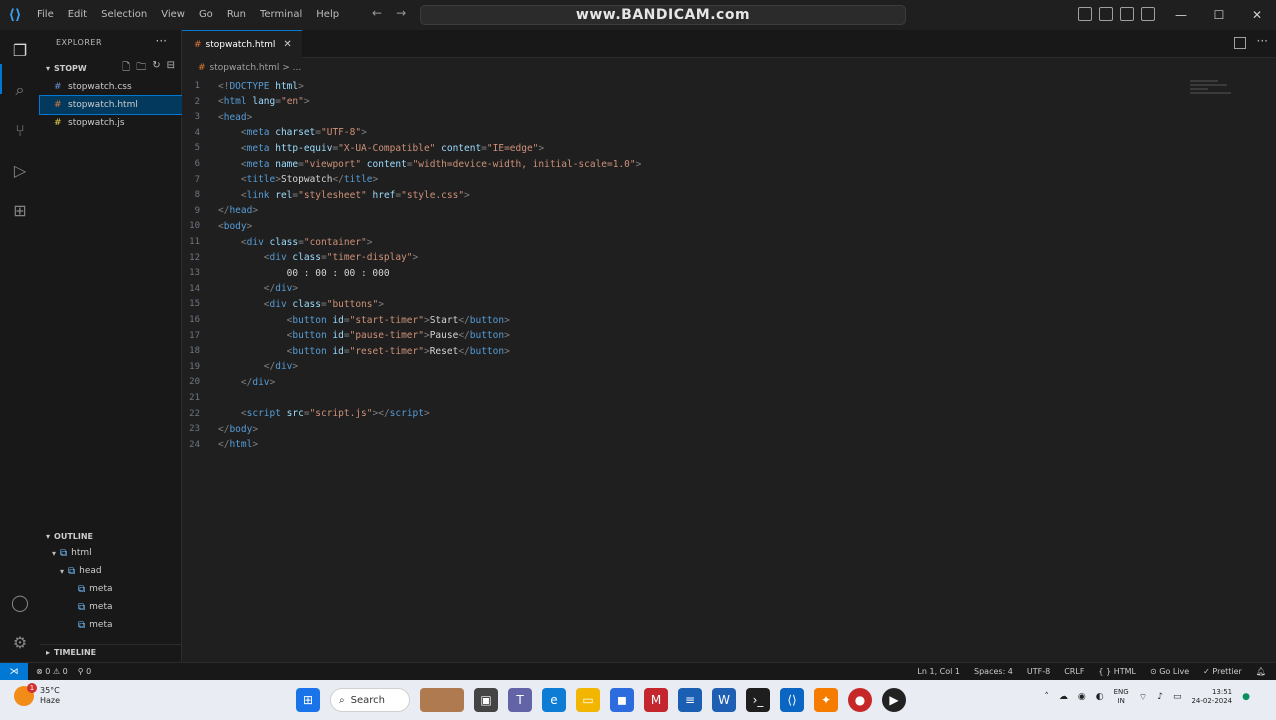 Image resolution: width=1276 pixels, height=720 pixels. I want to click on toggle-primary-sidebar-icon, so click(1085, 14).